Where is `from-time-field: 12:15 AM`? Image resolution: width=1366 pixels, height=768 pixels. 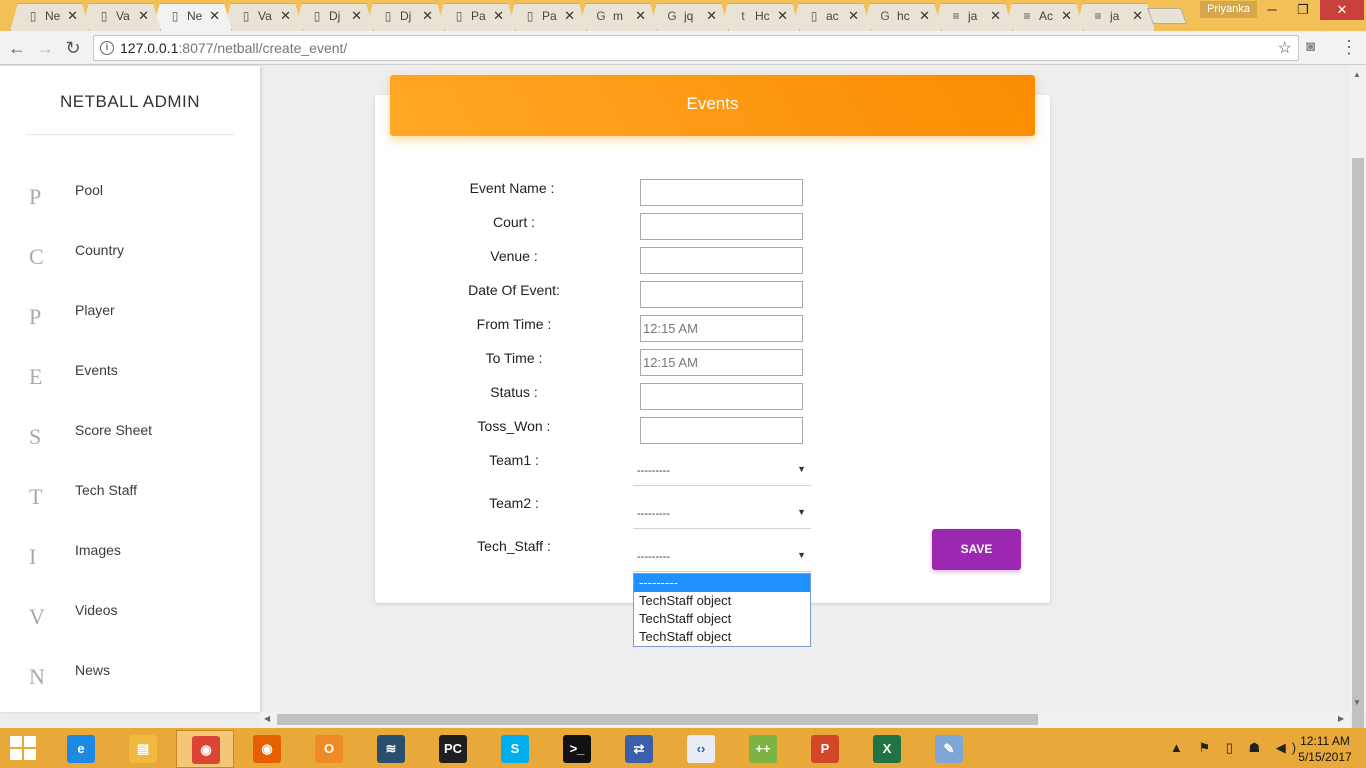
from-time-field: 12:15 AM is located at coordinates (721, 328).